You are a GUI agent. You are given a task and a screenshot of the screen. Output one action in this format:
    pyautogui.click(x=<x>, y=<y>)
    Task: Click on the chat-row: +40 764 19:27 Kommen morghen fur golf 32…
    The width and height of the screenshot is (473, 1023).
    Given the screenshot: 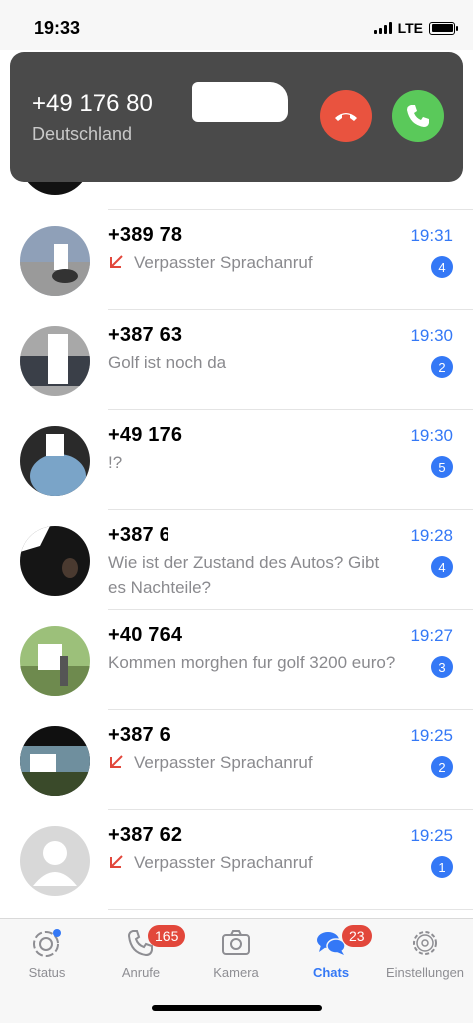 What is the action you would take?
    pyautogui.click(x=236, y=660)
    